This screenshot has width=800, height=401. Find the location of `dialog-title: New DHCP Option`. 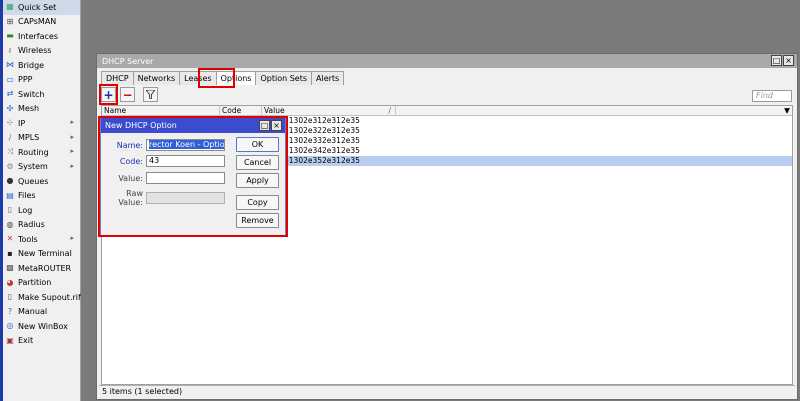

dialog-title: New DHCP Option is located at coordinates (141, 125).